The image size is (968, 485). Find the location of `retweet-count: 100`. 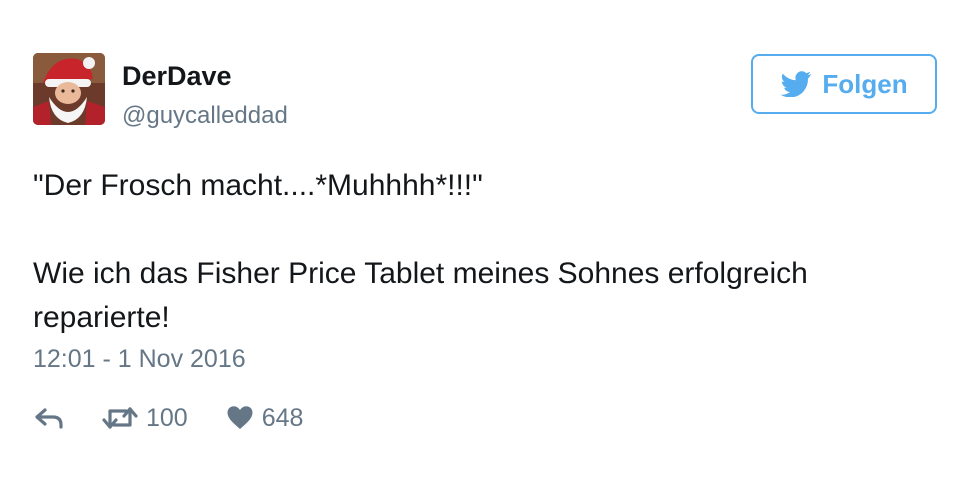

retweet-count: 100 is located at coordinates (167, 418).